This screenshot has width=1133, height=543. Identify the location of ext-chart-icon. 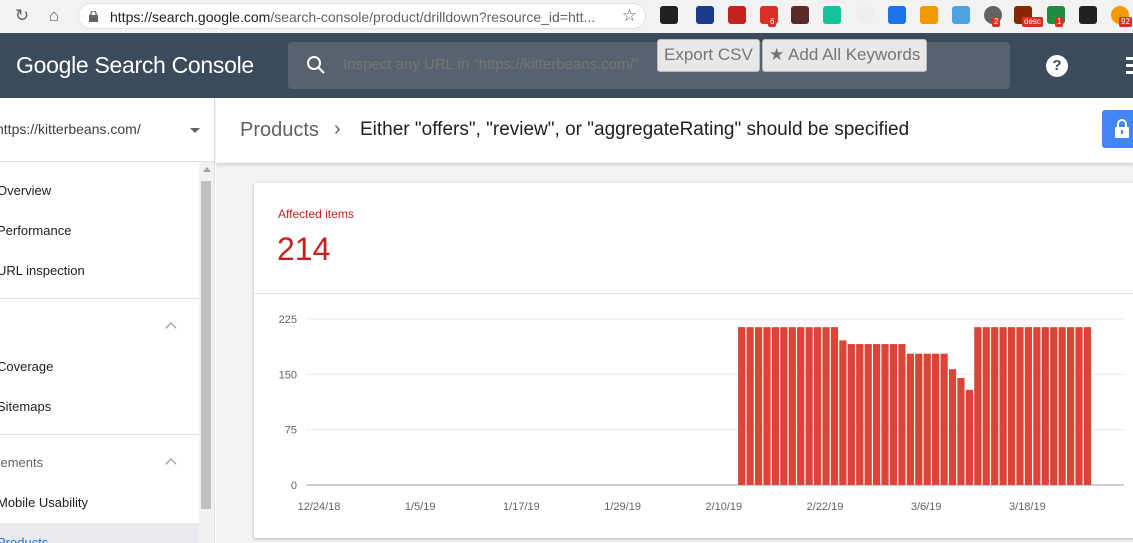
(737, 15).